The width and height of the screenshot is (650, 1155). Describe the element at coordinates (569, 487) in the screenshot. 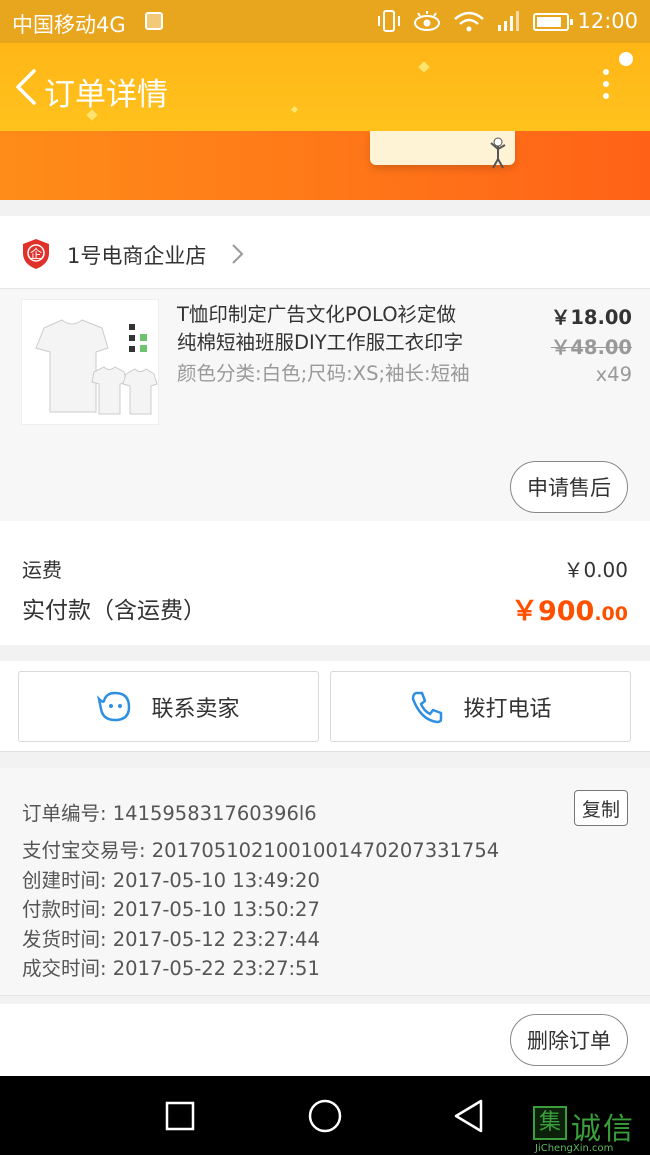

I see `apply-after-sale-button: 申请售后` at that location.